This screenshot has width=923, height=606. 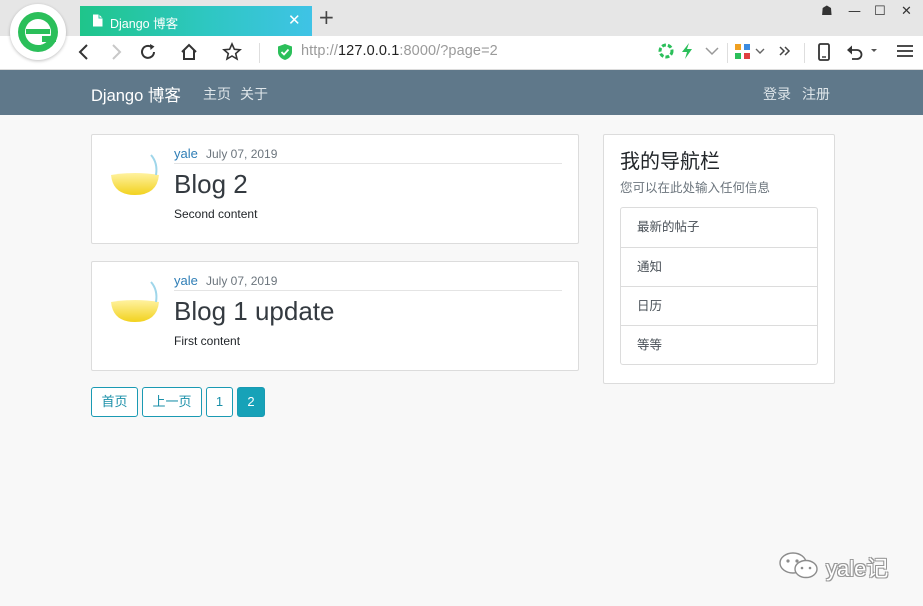 What do you see at coordinates (854, 12) in the screenshot?
I see `minimize-button: —` at bounding box center [854, 12].